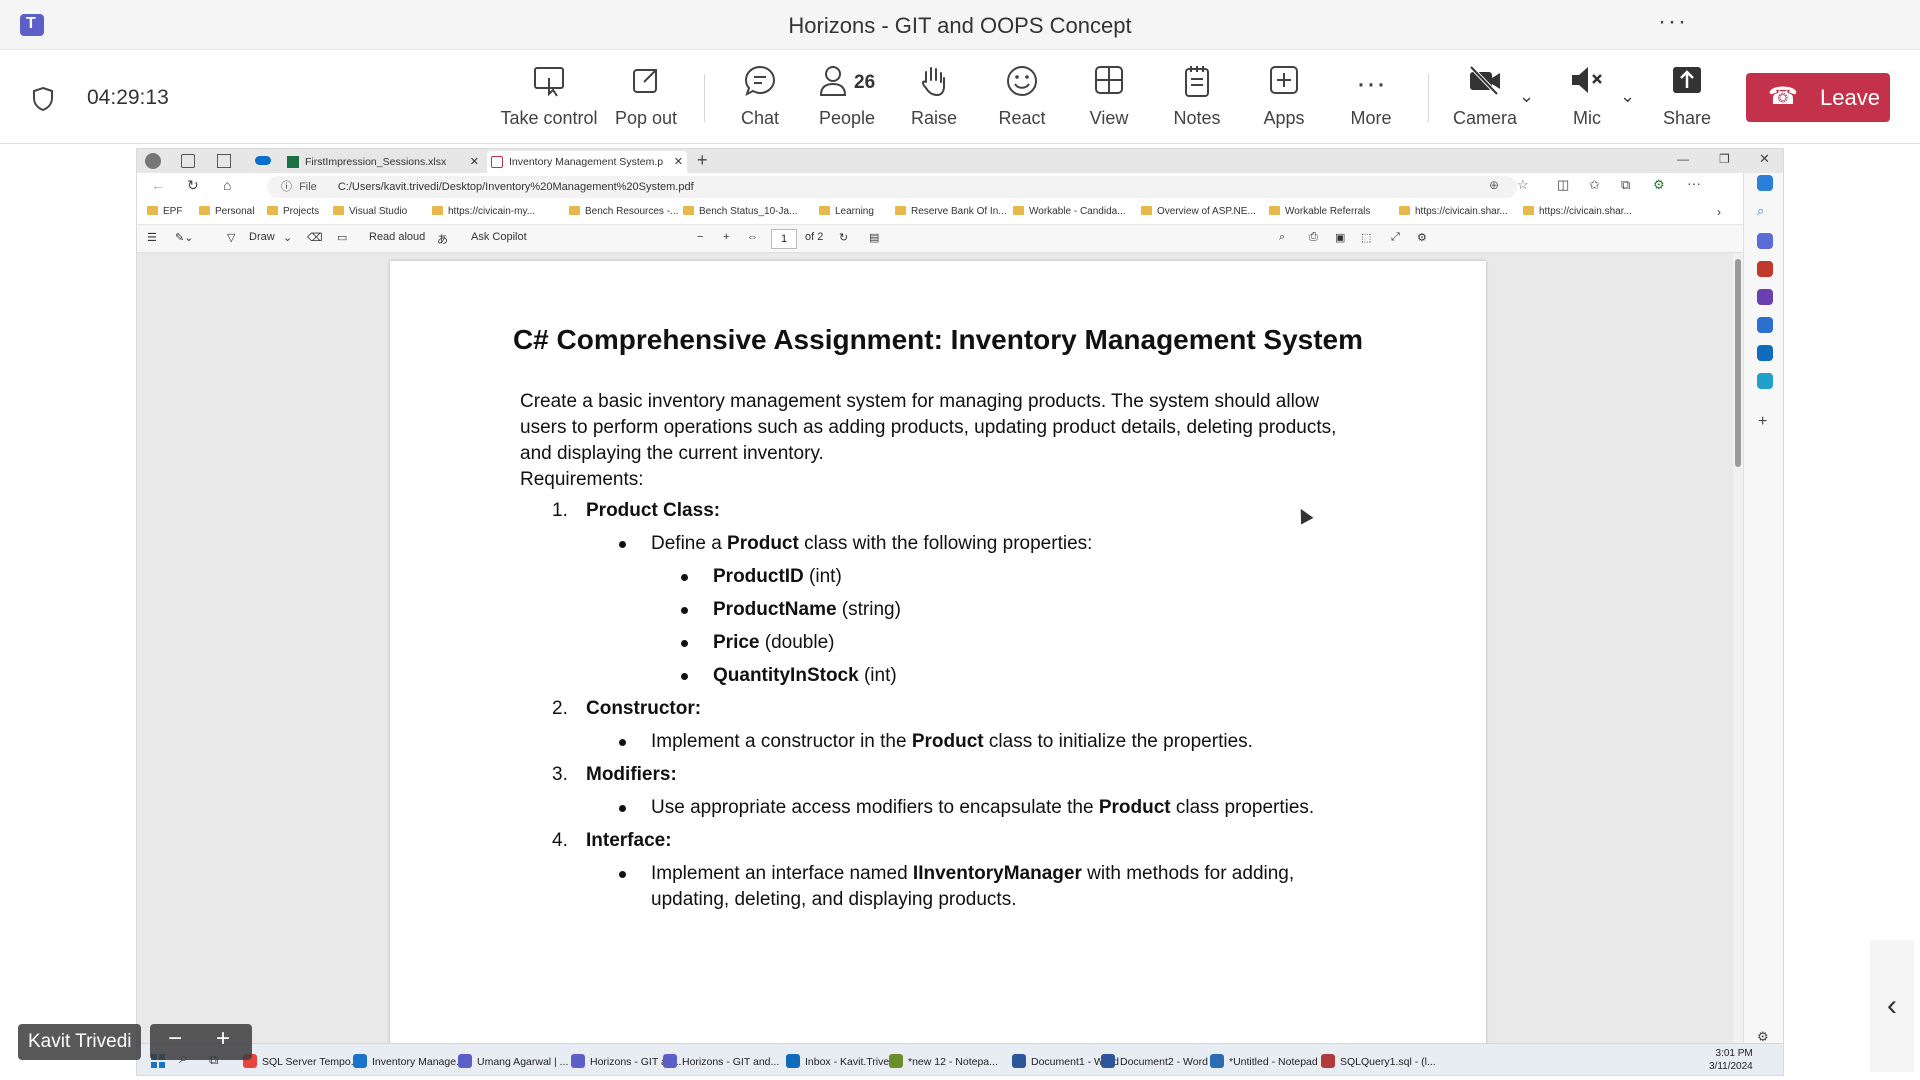 Image resolution: width=1920 pixels, height=1080 pixels. What do you see at coordinates (1719, 212) in the screenshot?
I see `bookmarks-more-chevron-right-icon: ›` at bounding box center [1719, 212].